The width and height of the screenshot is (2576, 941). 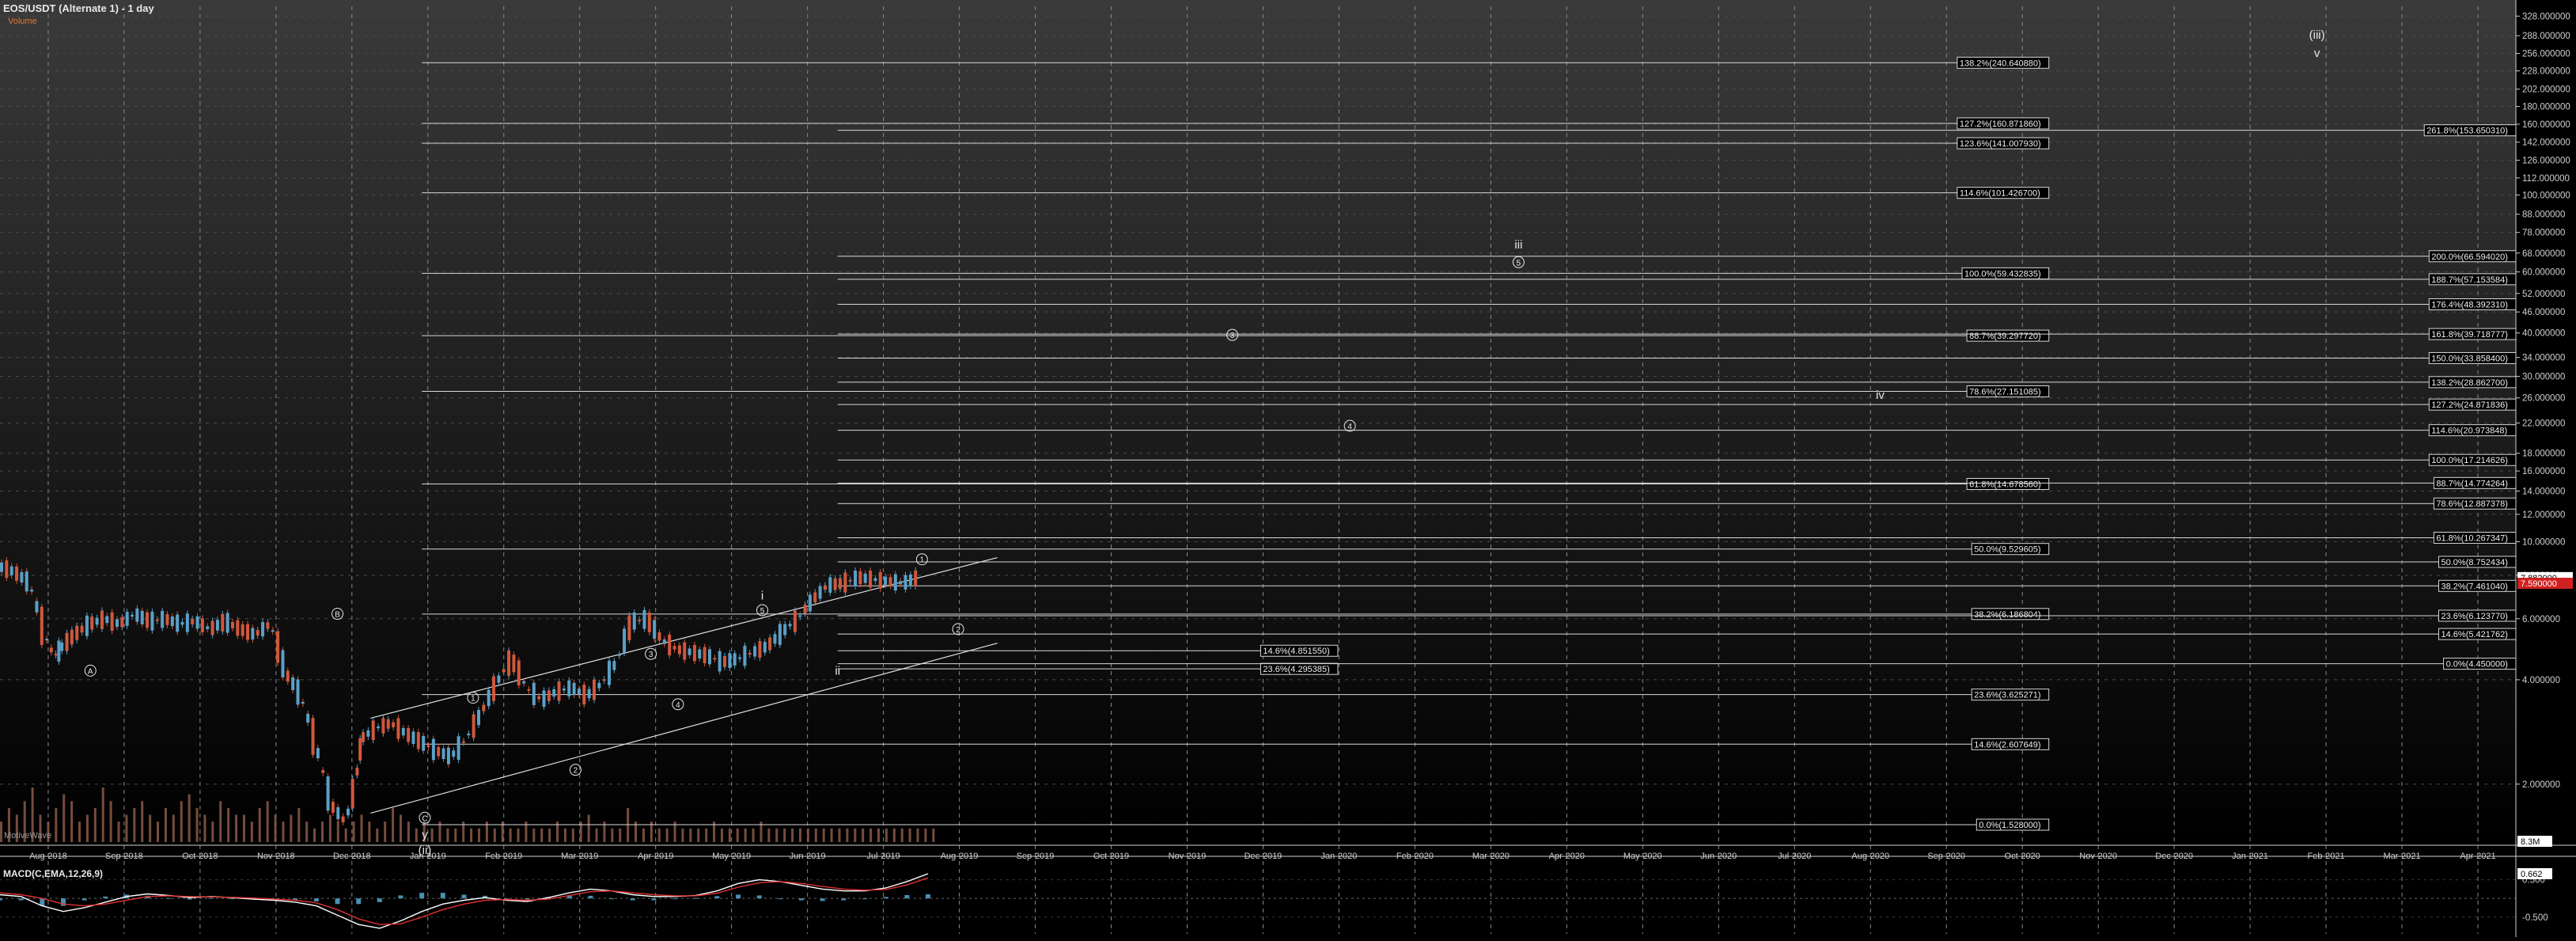 I want to click on y-tick-label: 180.000000, so click(x=2546, y=107).